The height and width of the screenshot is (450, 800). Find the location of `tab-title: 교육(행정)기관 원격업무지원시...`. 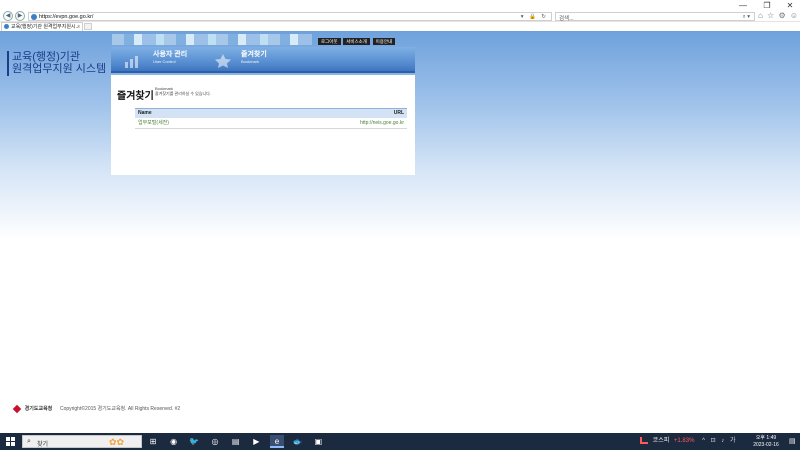

tab-title: 교육(행정)기관 원격업무지원시... is located at coordinates (45, 27).